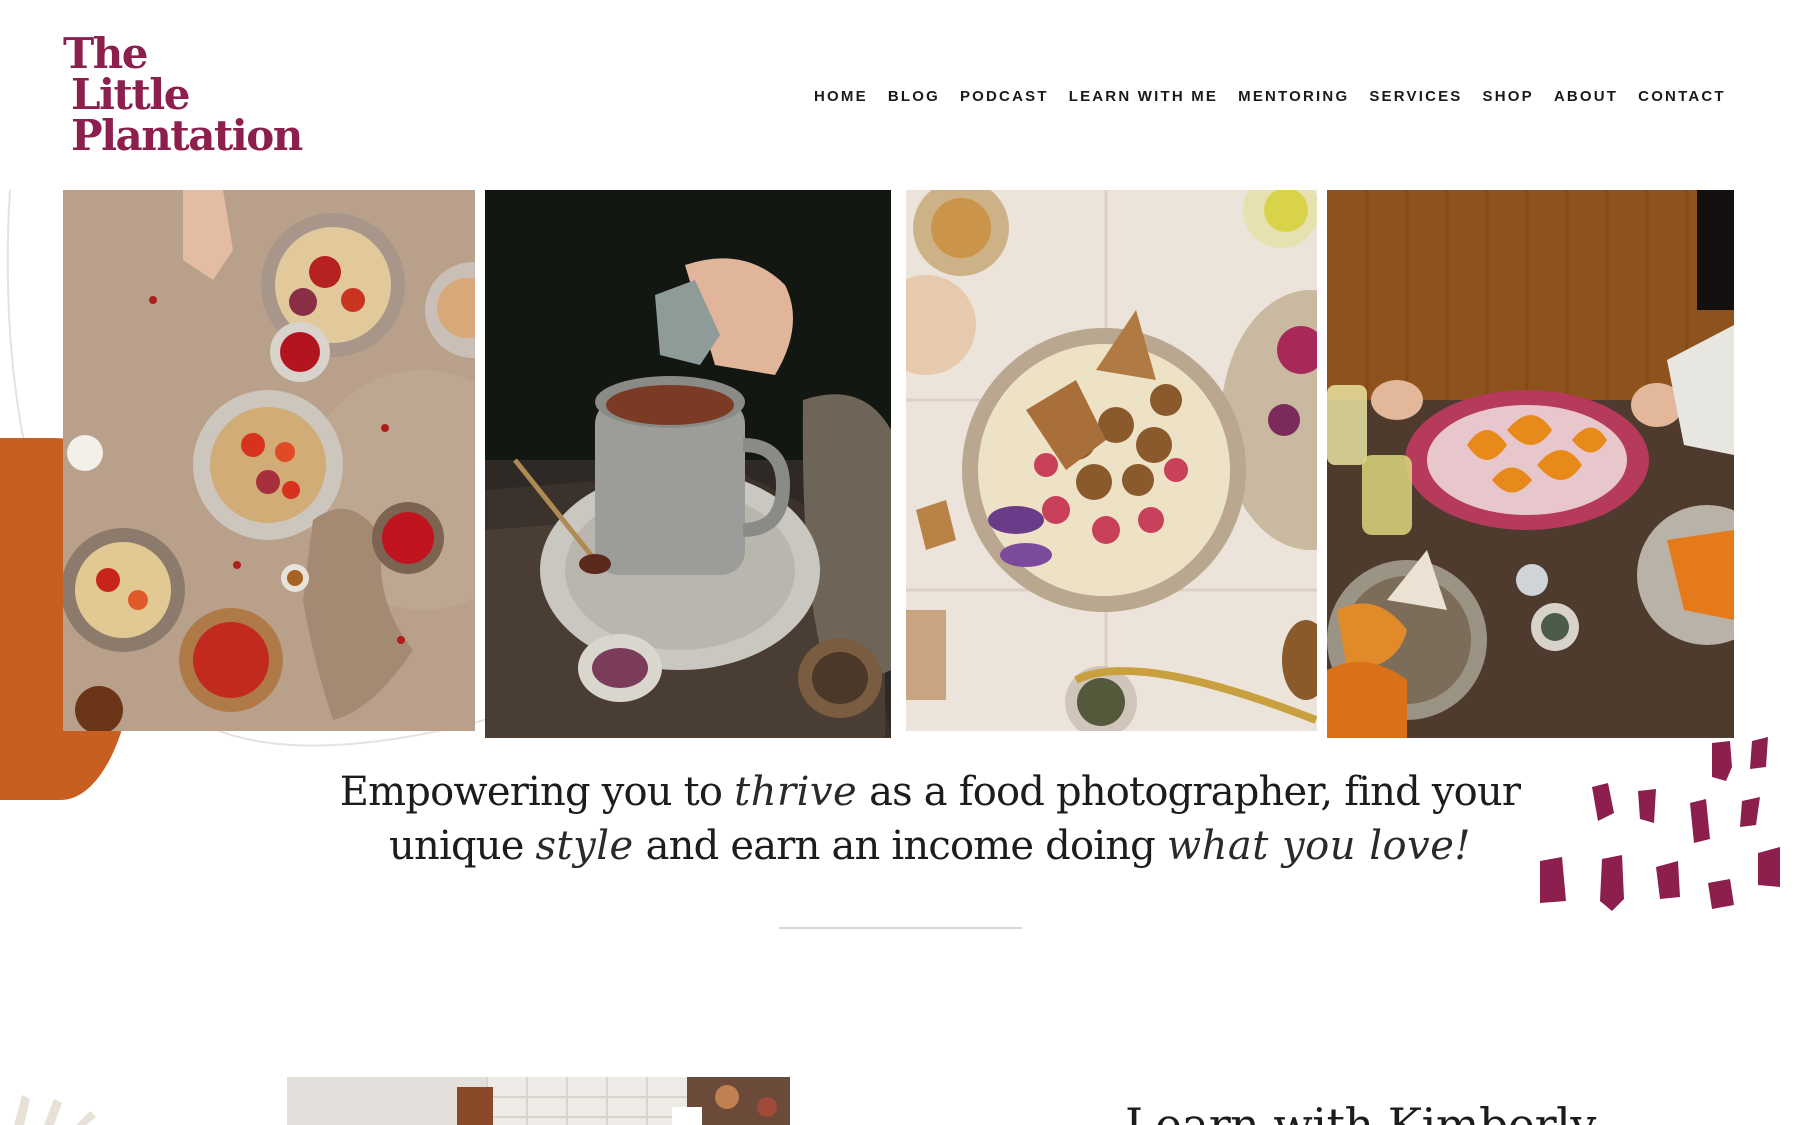 The height and width of the screenshot is (1125, 1800). What do you see at coordinates (269, 460) in the screenshot?
I see `pancakes-berries-photo` at bounding box center [269, 460].